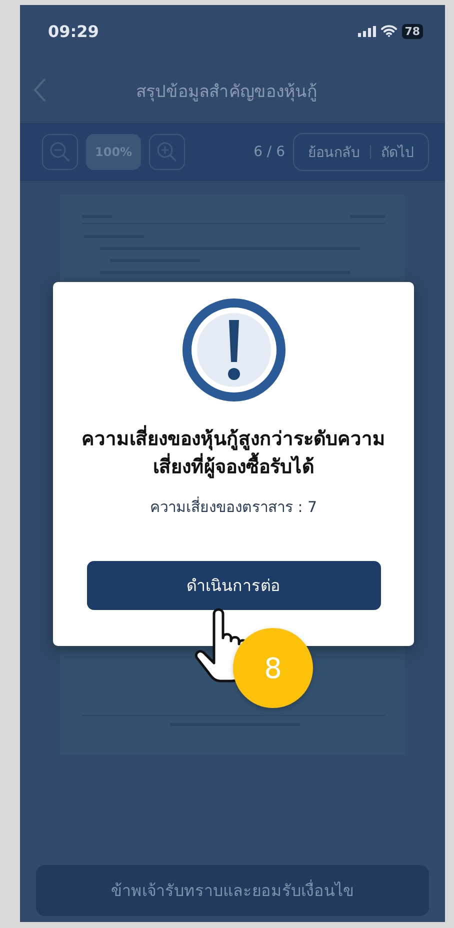 This screenshot has width=454, height=928. What do you see at coordinates (73, 31) in the screenshot?
I see `status-time: 09:29` at bounding box center [73, 31].